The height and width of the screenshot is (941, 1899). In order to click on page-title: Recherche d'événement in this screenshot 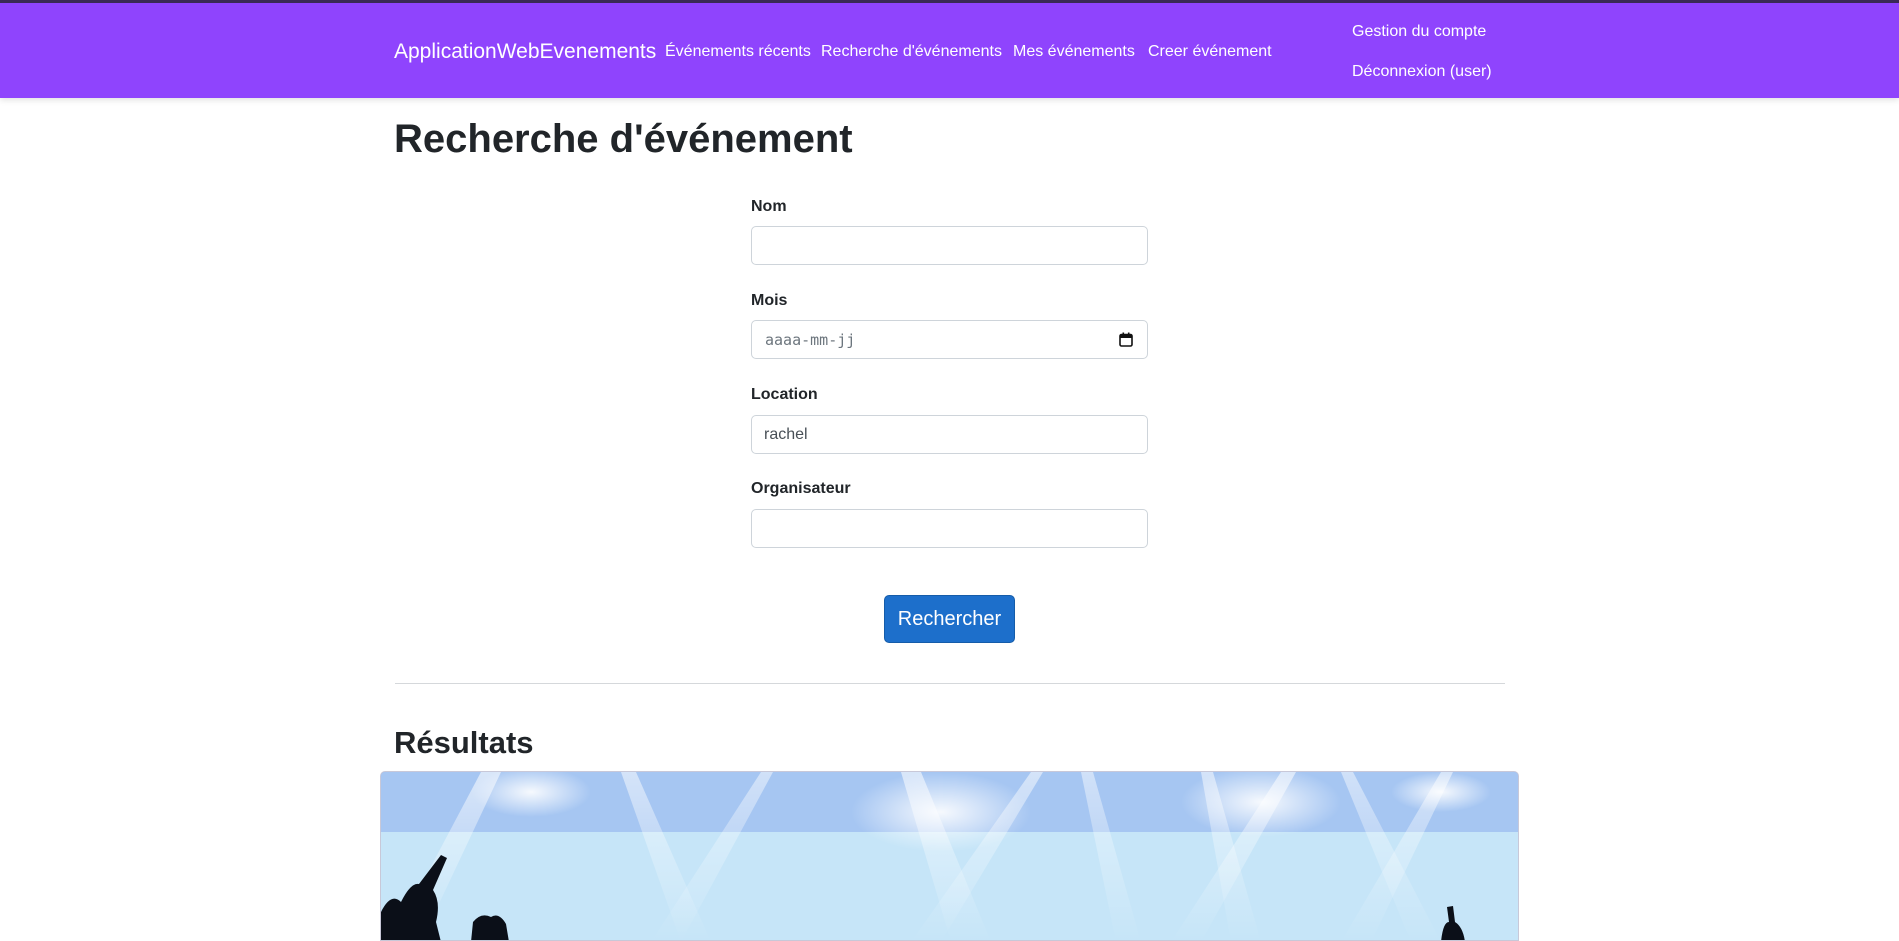, I will do `click(623, 139)`.